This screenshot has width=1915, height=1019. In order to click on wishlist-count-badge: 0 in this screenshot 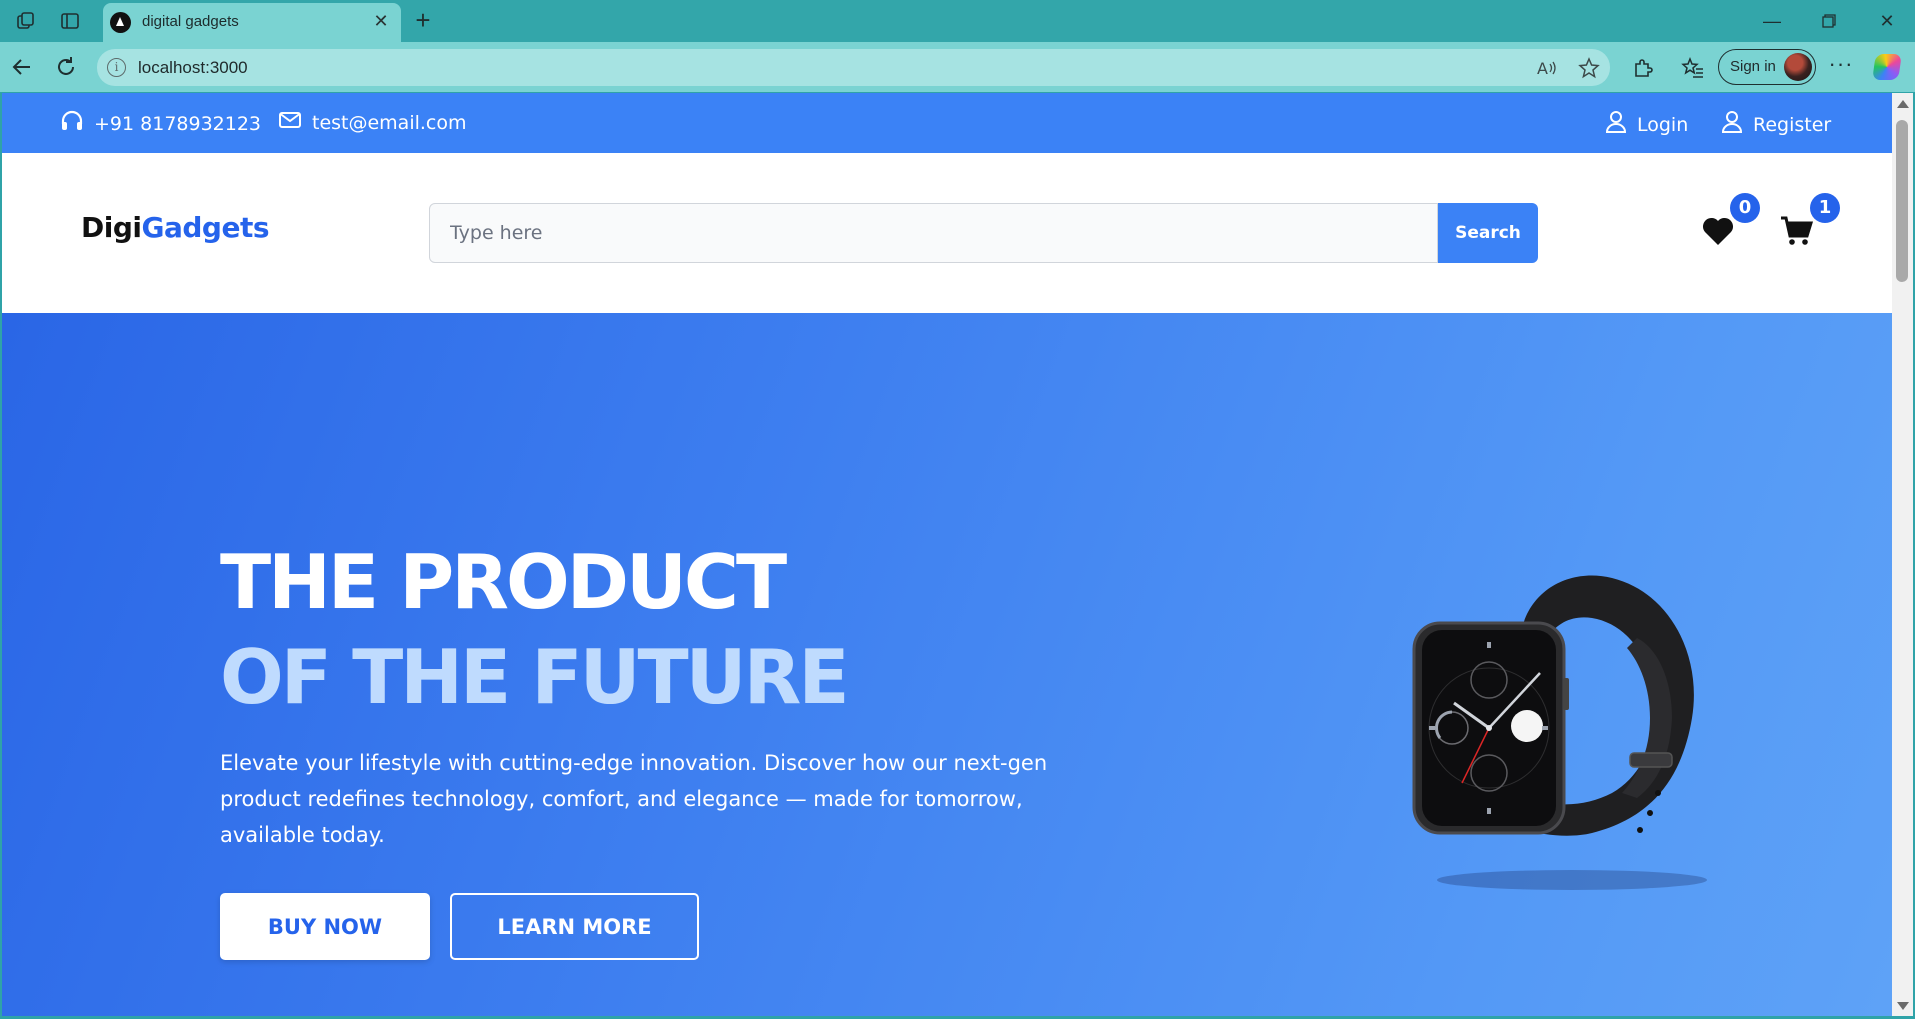, I will do `click(1745, 208)`.